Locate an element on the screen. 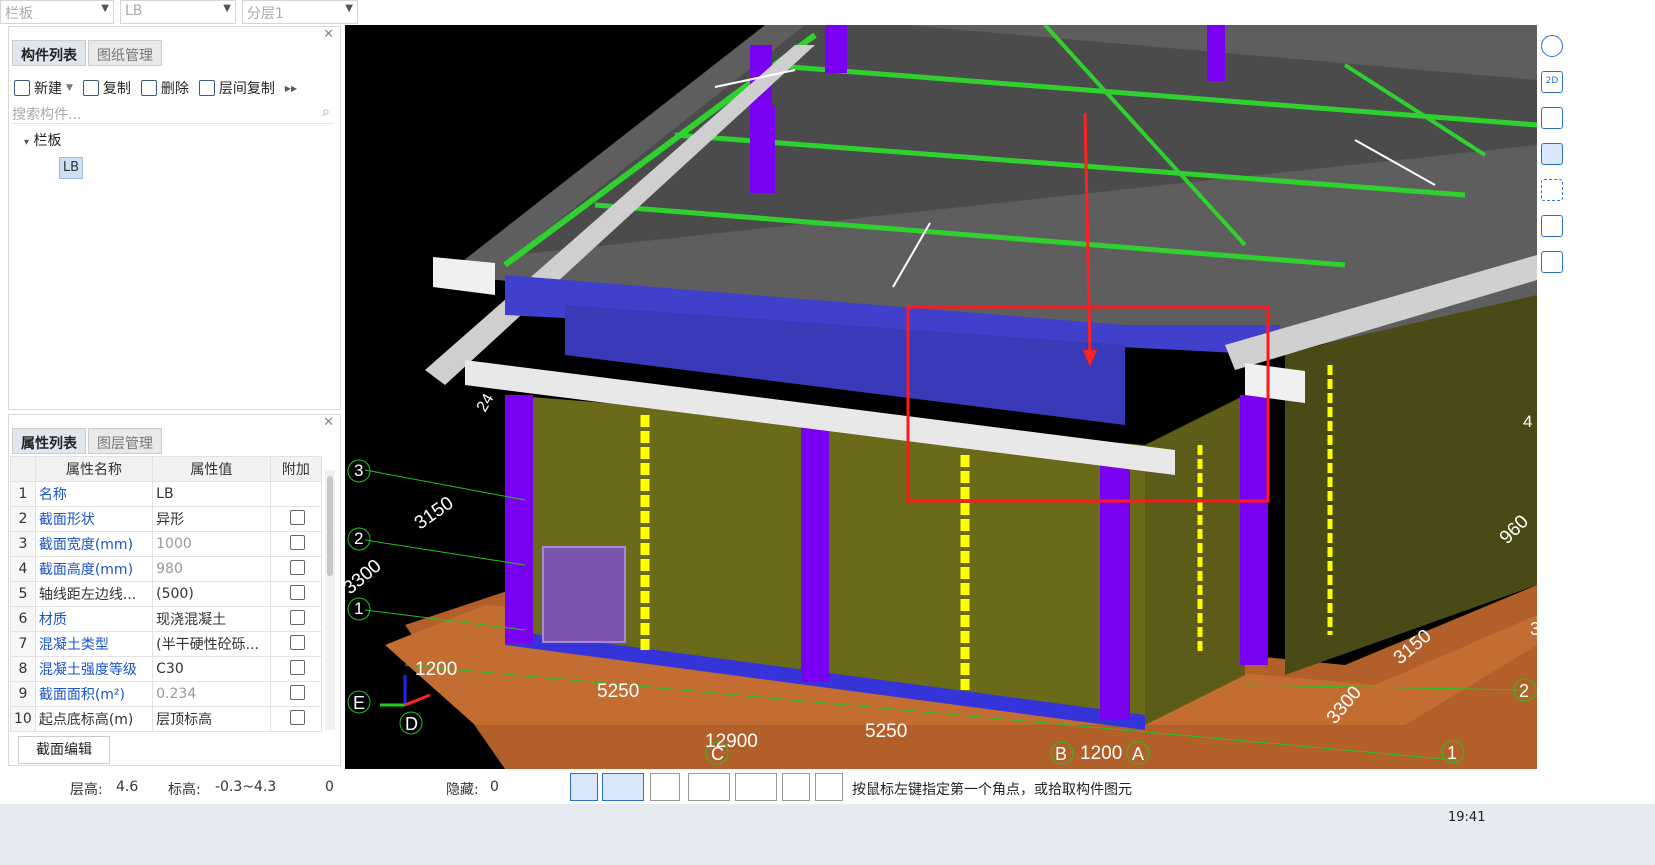 This screenshot has width=1655, height=865. axis-label-4: 4 is located at coordinates (1527, 421).